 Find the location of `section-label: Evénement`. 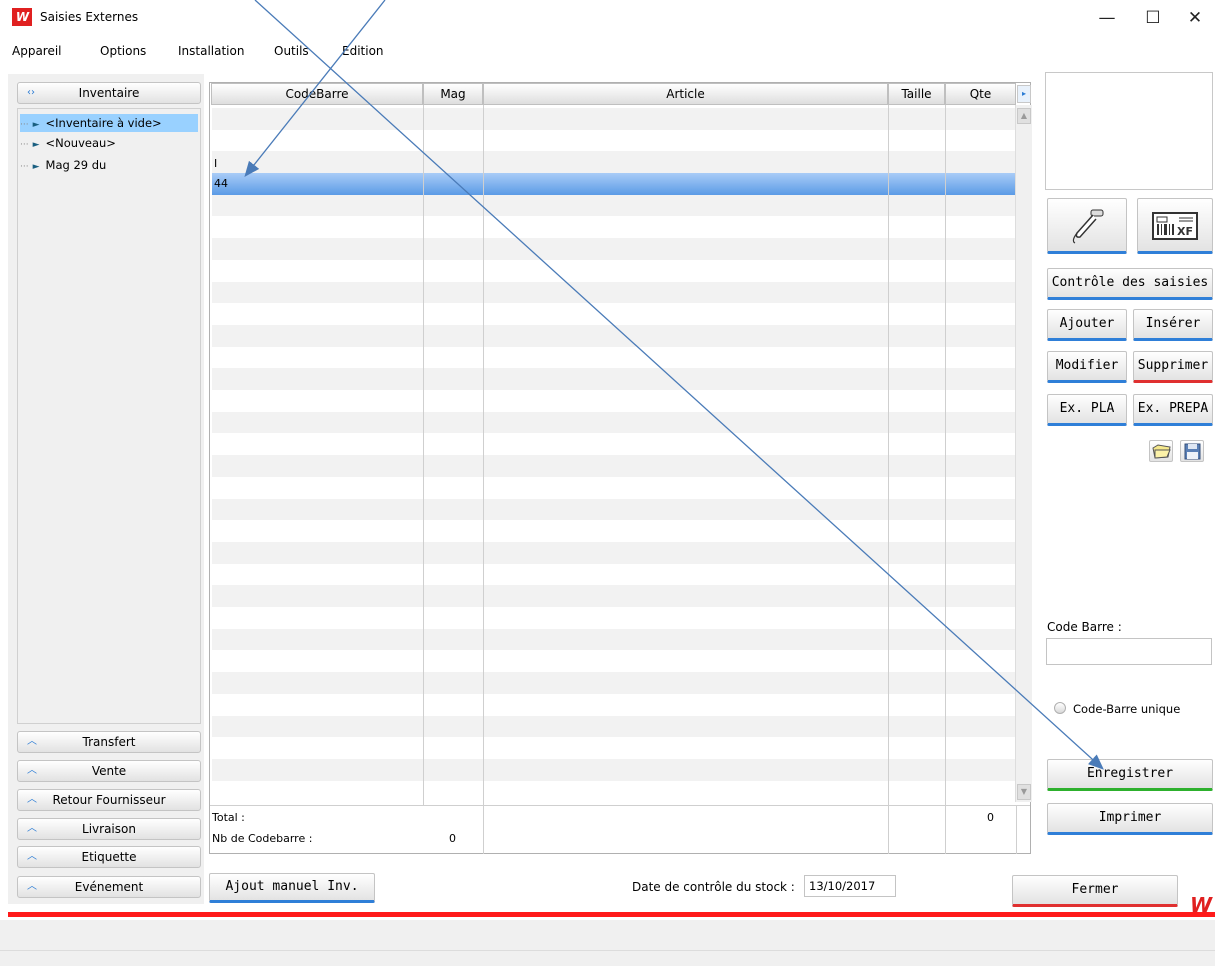

section-label: Evénement is located at coordinates (109, 887).